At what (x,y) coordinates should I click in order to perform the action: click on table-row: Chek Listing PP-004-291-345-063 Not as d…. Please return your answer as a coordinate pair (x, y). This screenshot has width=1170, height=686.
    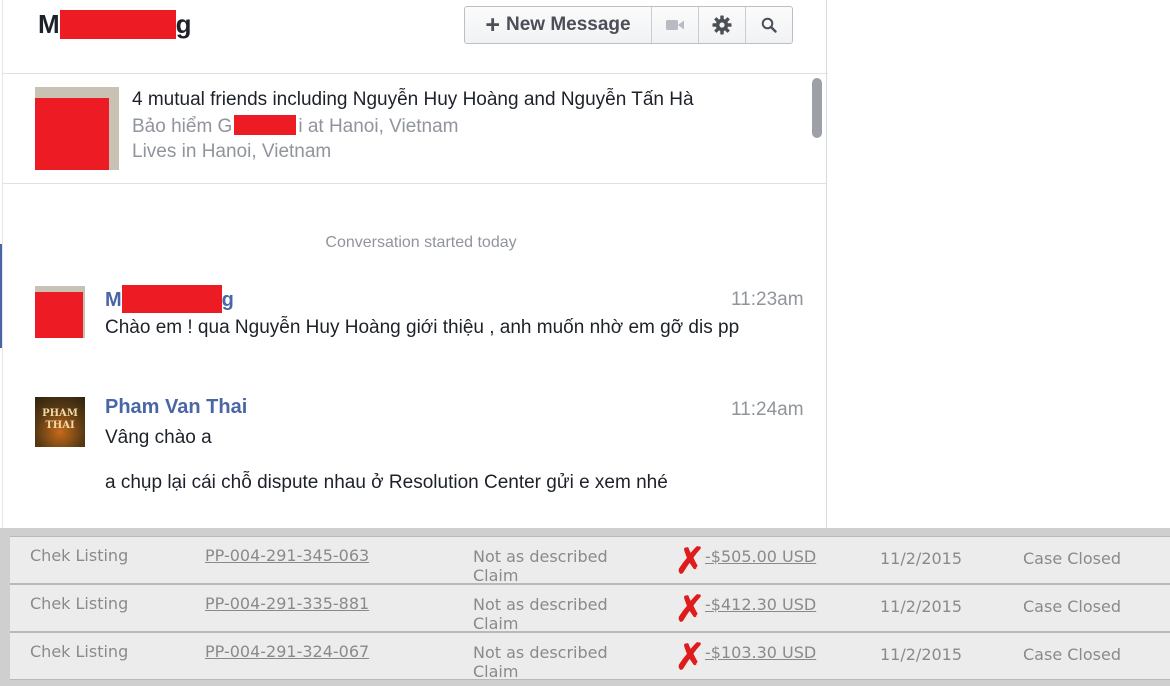
    Looking at the image, I should click on (590, 560).